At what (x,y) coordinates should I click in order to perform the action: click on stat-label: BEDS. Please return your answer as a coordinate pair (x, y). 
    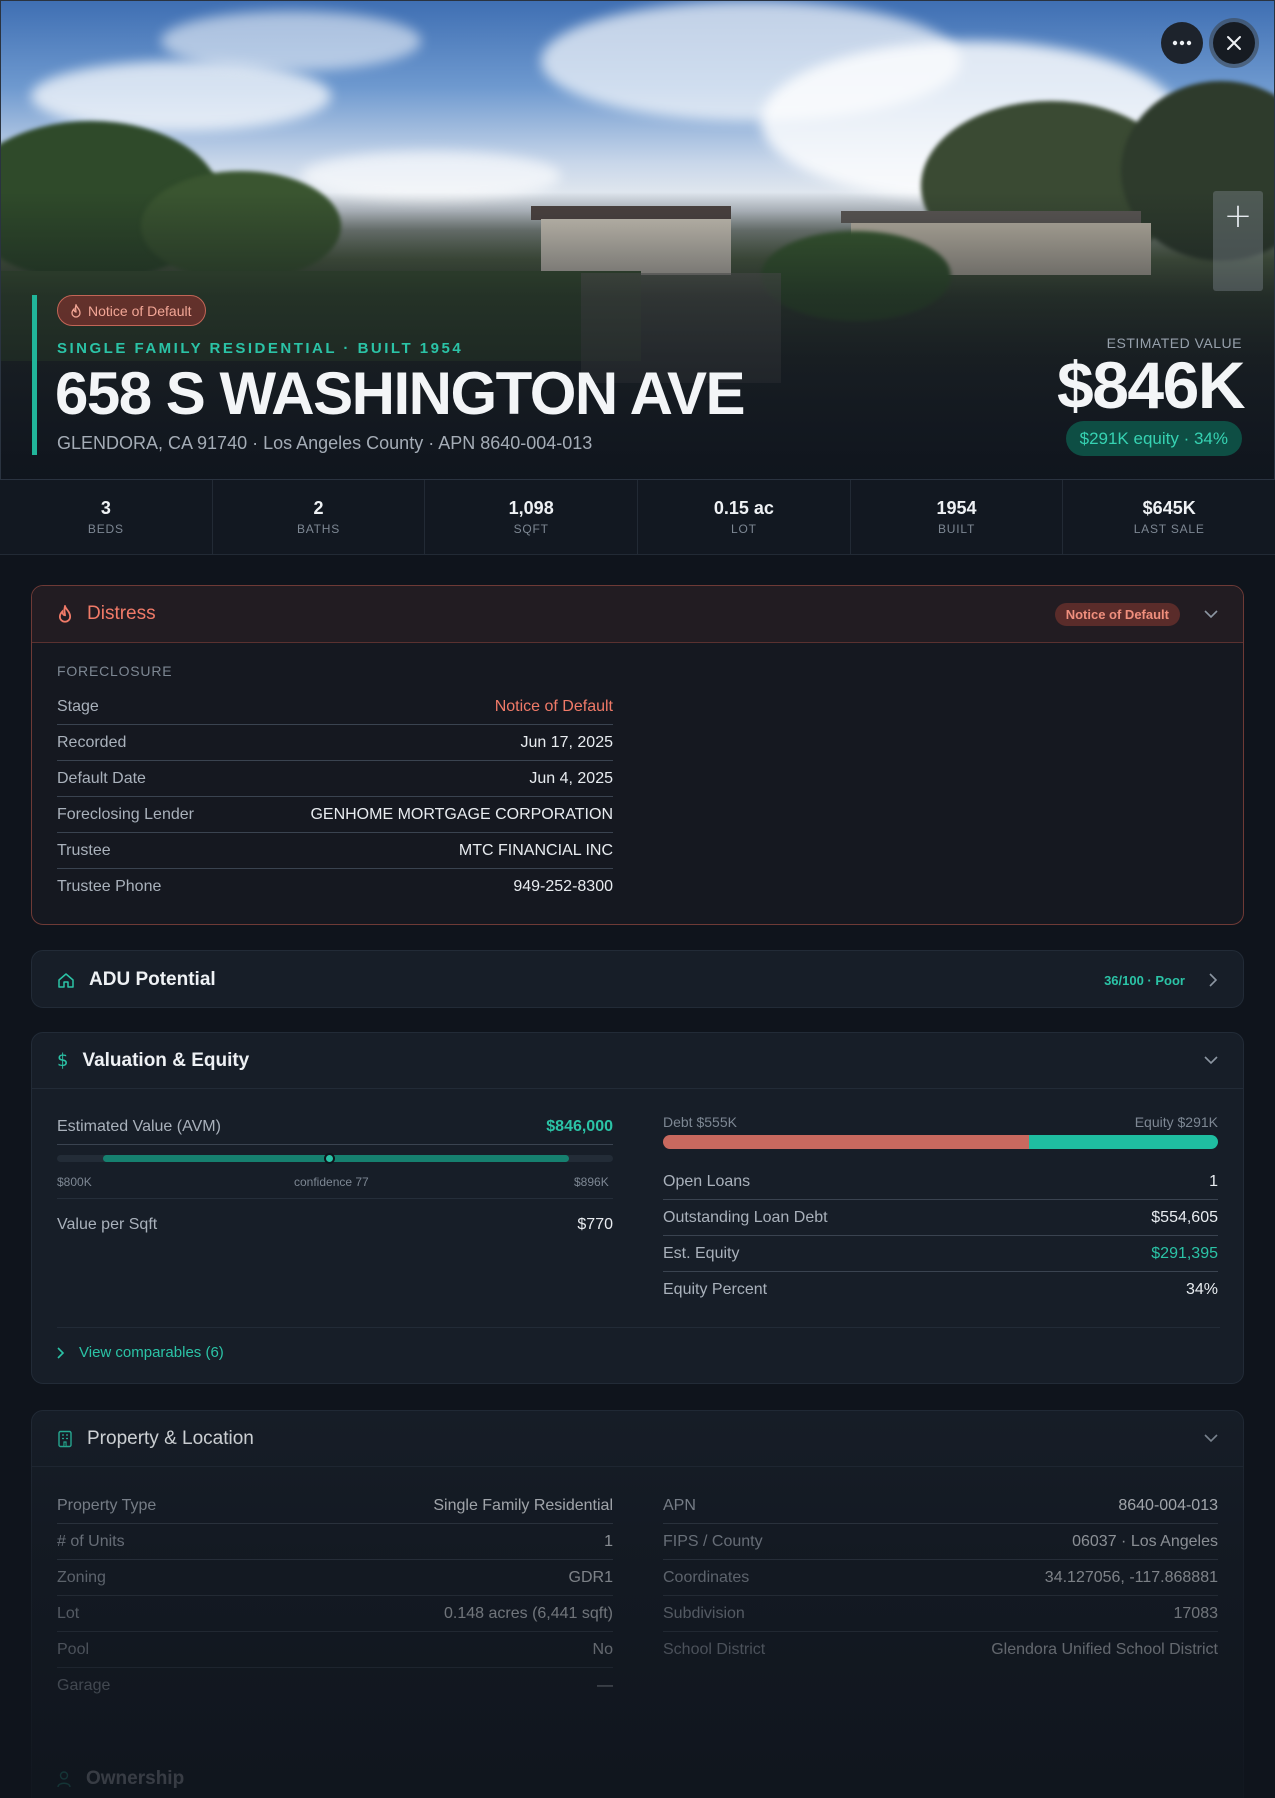
    Looking at the image, I should click on (105, 529).